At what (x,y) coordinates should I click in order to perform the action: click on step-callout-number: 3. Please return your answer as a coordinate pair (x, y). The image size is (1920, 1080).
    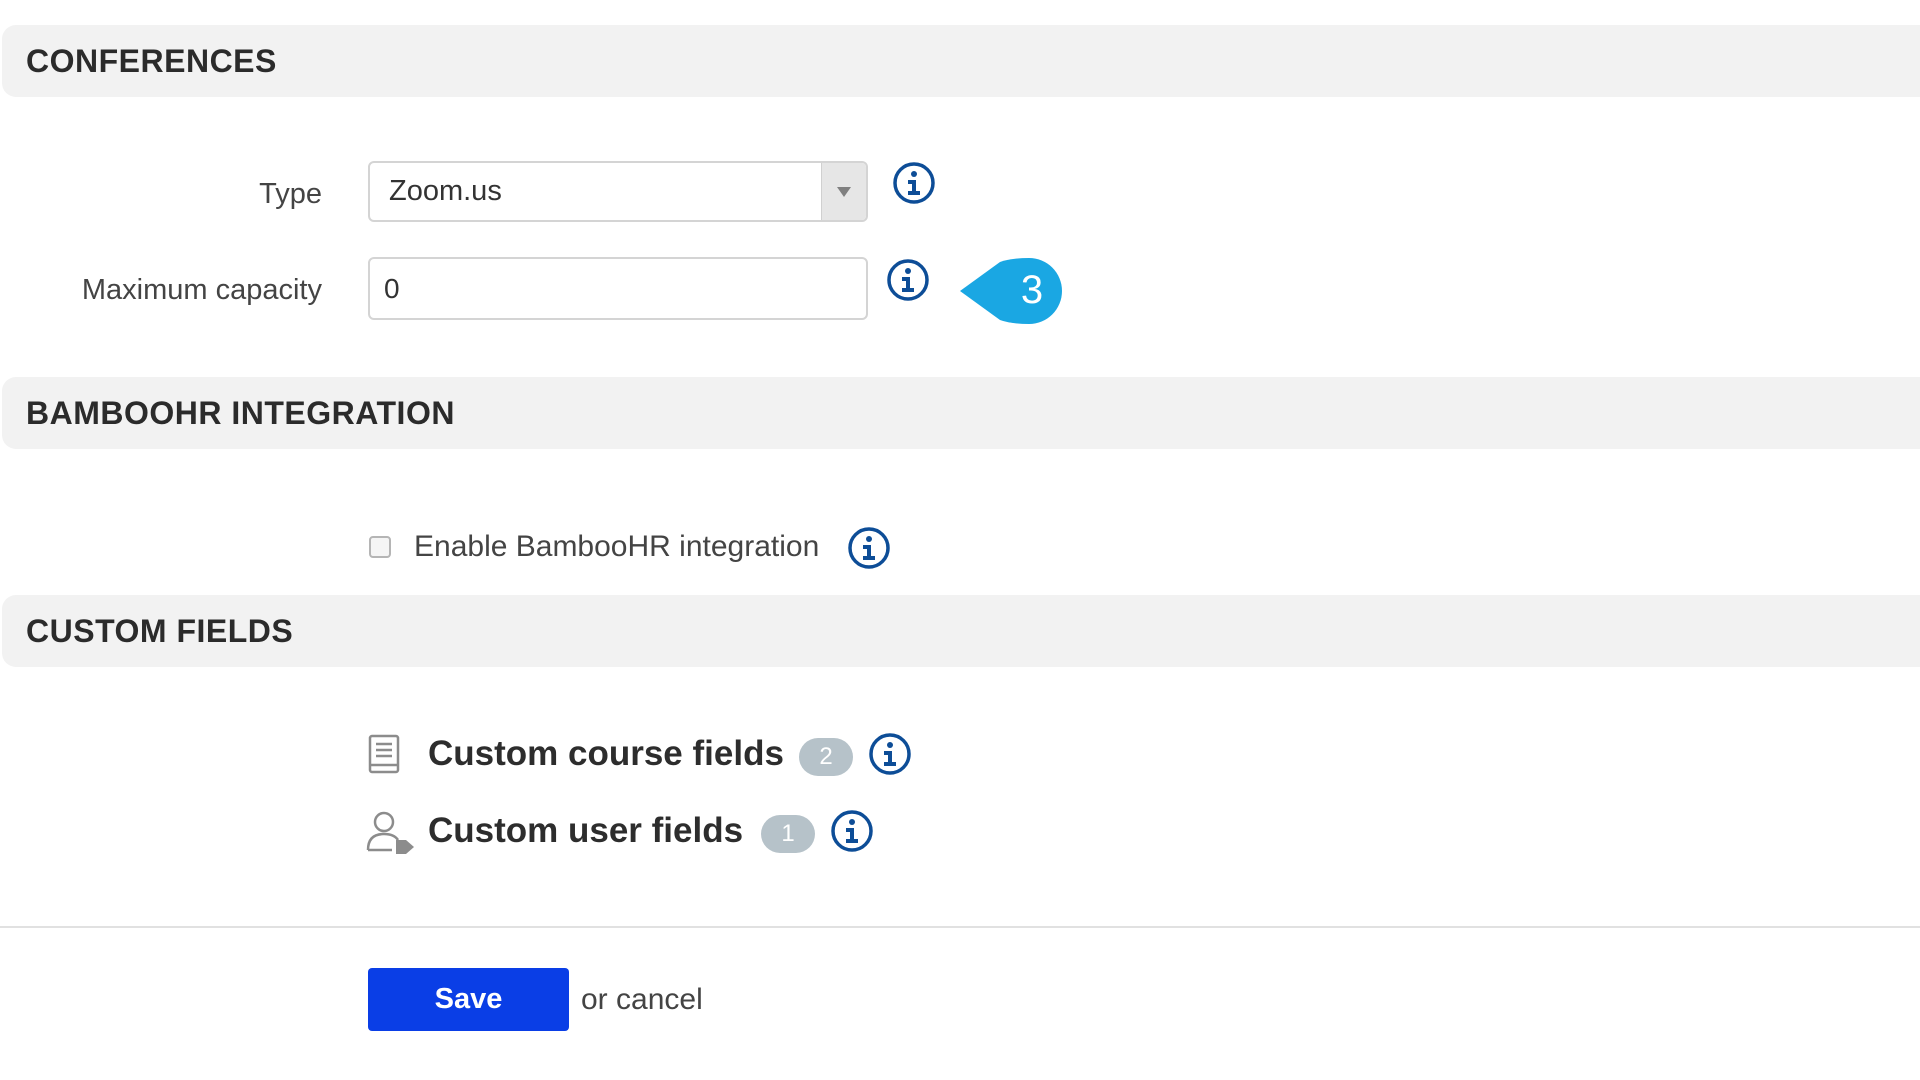
    Looking at the image, I should click on (1032, 290).